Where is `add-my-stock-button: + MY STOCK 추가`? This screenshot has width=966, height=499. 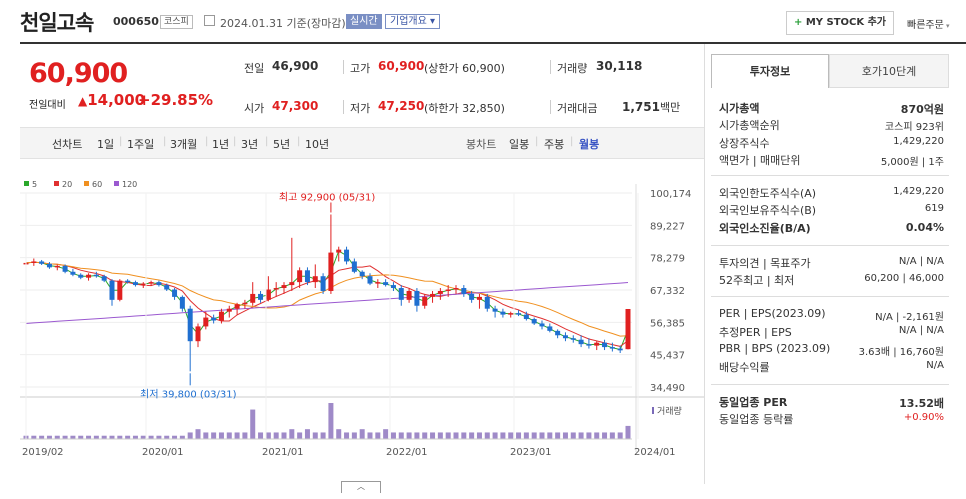 add-my-stock-button: + MY STOCK 추가 is located at coordinates (840, 23).